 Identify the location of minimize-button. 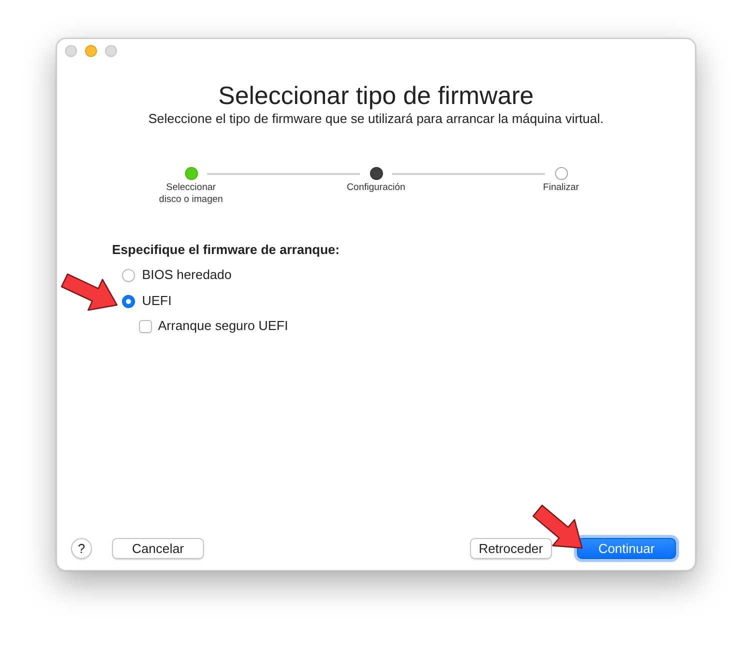
(91, 51).